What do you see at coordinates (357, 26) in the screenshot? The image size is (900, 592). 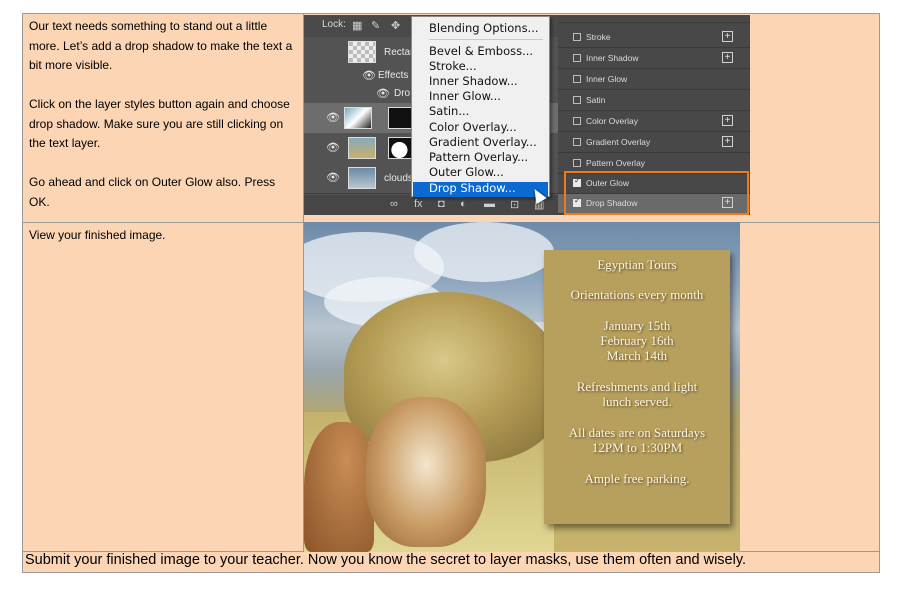 I see `lock-pixels-icon: ▦` at bounding box center [357, 26].